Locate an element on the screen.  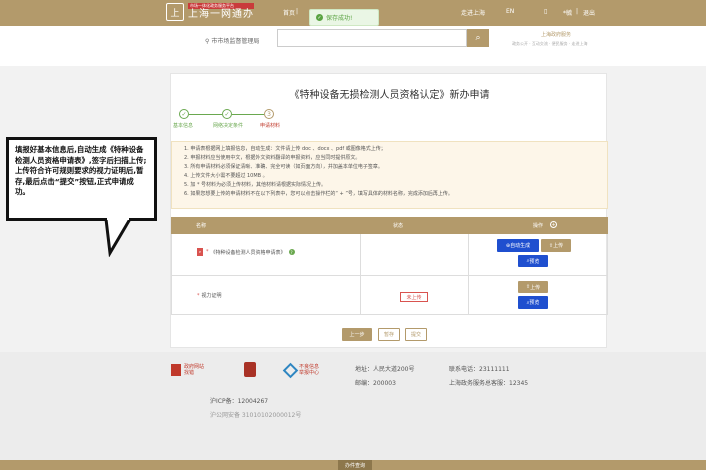
site-logo: 上 市场一体化政务服务平台 上海一网通办 is located at coordinates (210, 12).